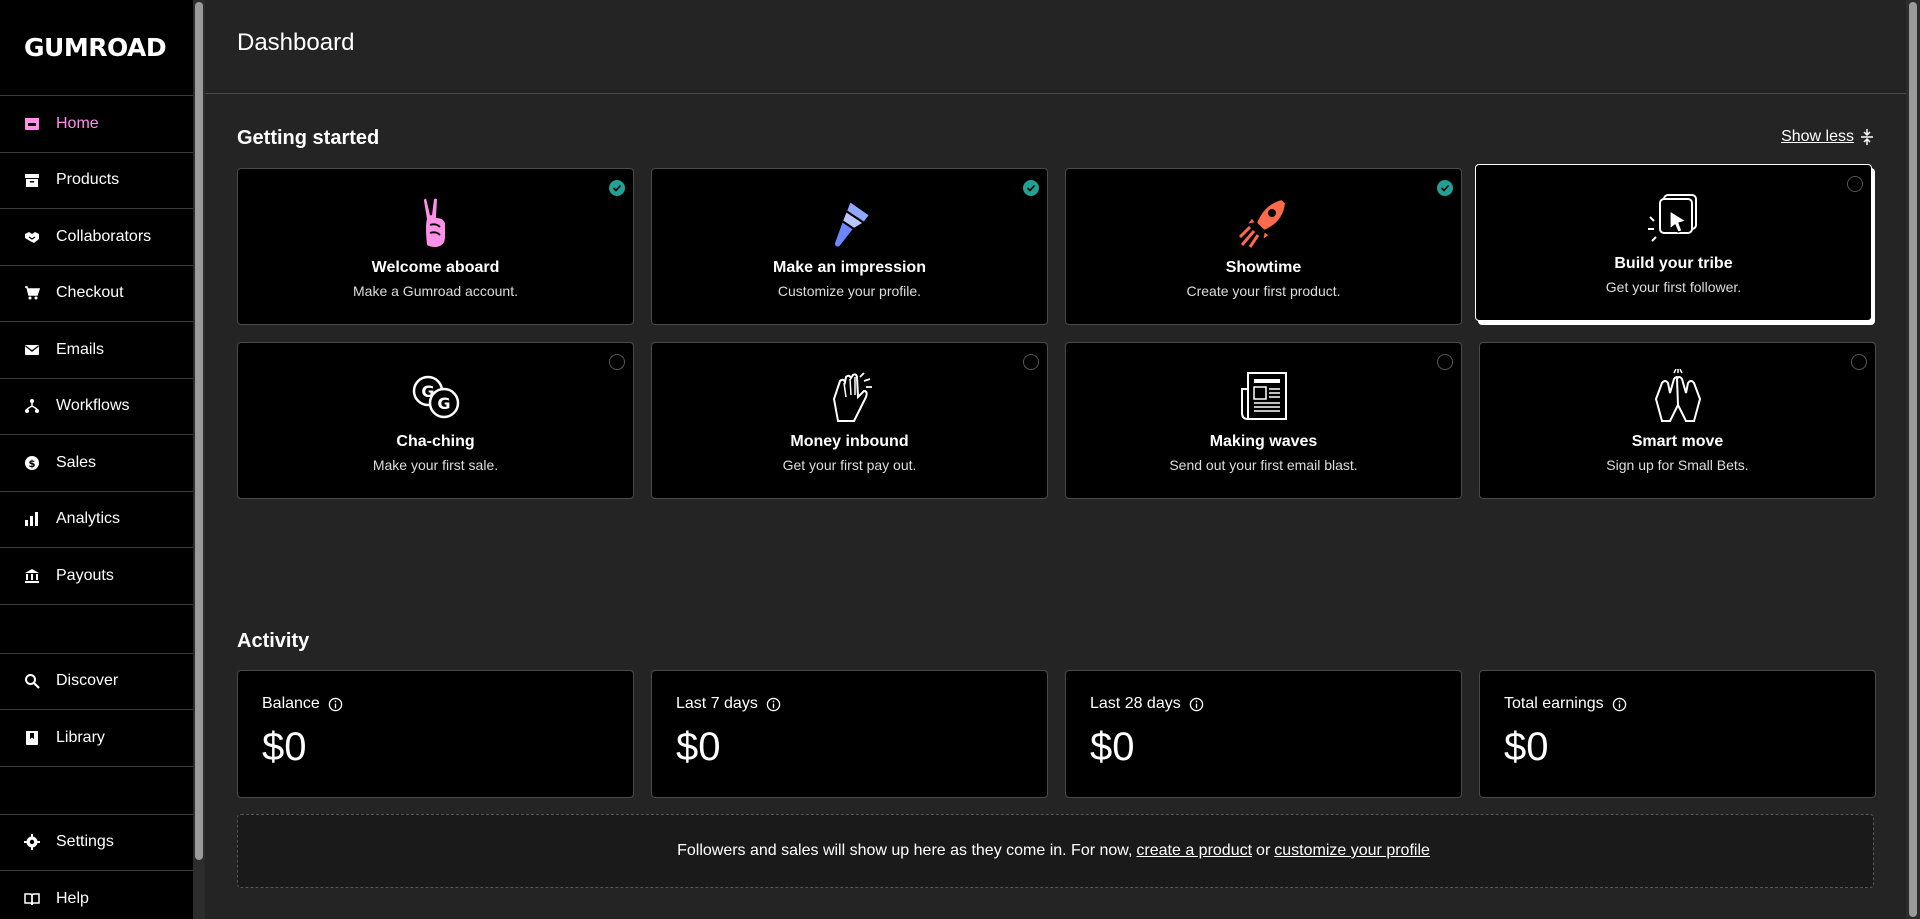 This screenshot has width=1920, height=919. I want to click on sidebar-item-label: Sales, so click(76, 462).